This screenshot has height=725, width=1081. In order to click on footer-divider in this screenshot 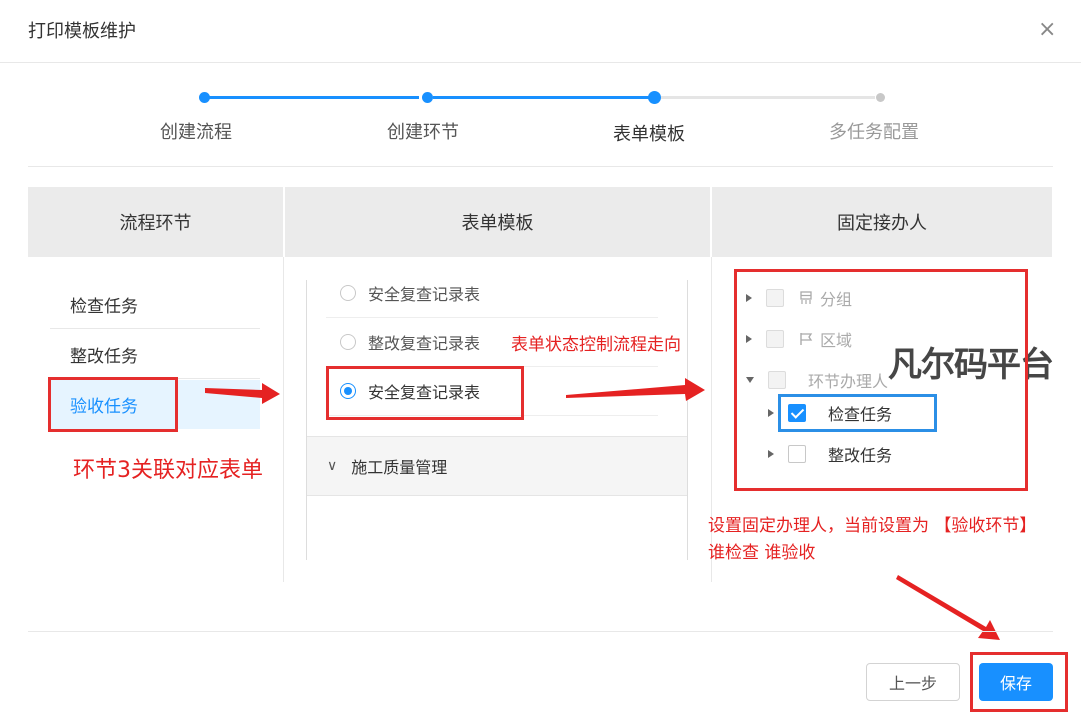, I will do `click(540, 631)`.